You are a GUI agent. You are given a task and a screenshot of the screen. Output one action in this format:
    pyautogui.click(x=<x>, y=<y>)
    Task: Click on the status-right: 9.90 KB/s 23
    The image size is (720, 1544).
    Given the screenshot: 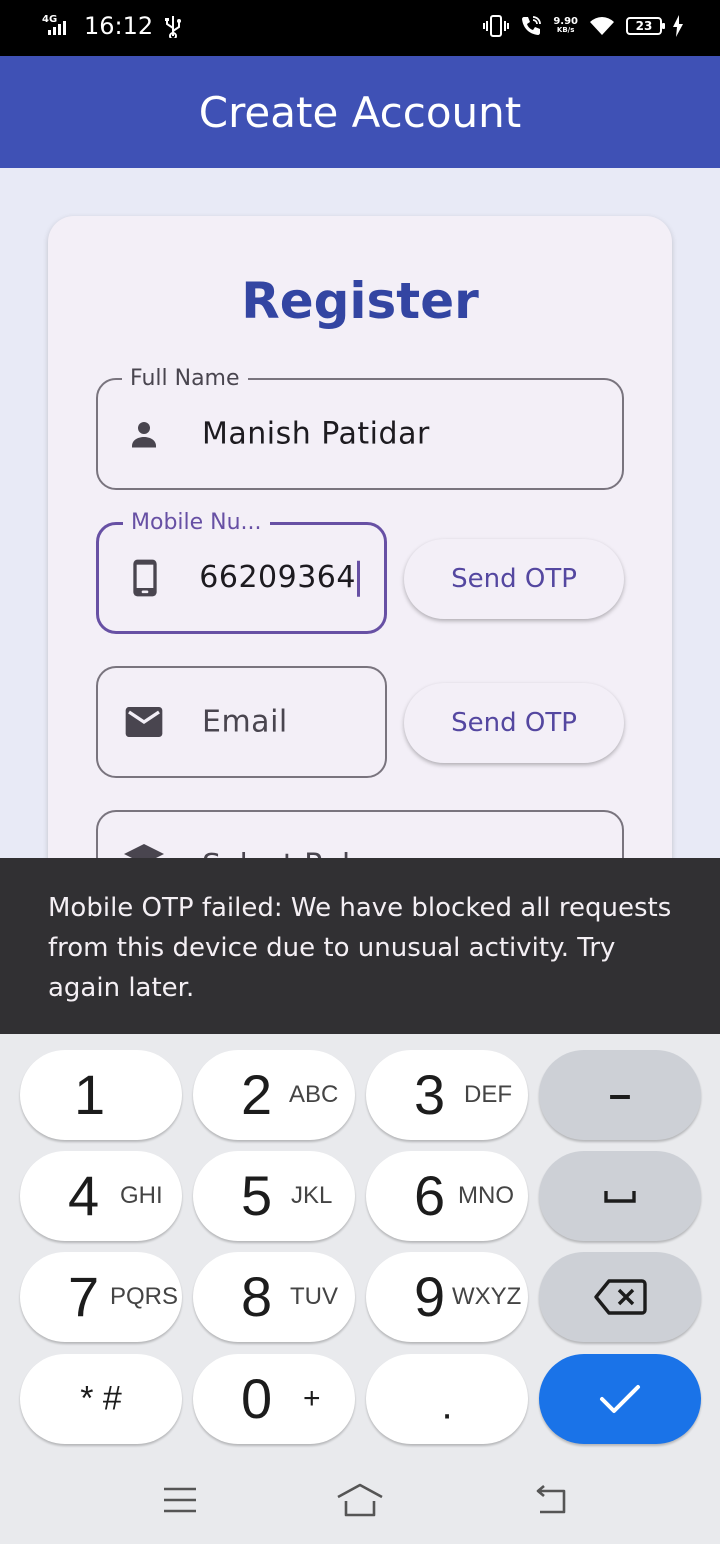 What is the action you would take?
    pyautogui.click(x=583, y=26)
    